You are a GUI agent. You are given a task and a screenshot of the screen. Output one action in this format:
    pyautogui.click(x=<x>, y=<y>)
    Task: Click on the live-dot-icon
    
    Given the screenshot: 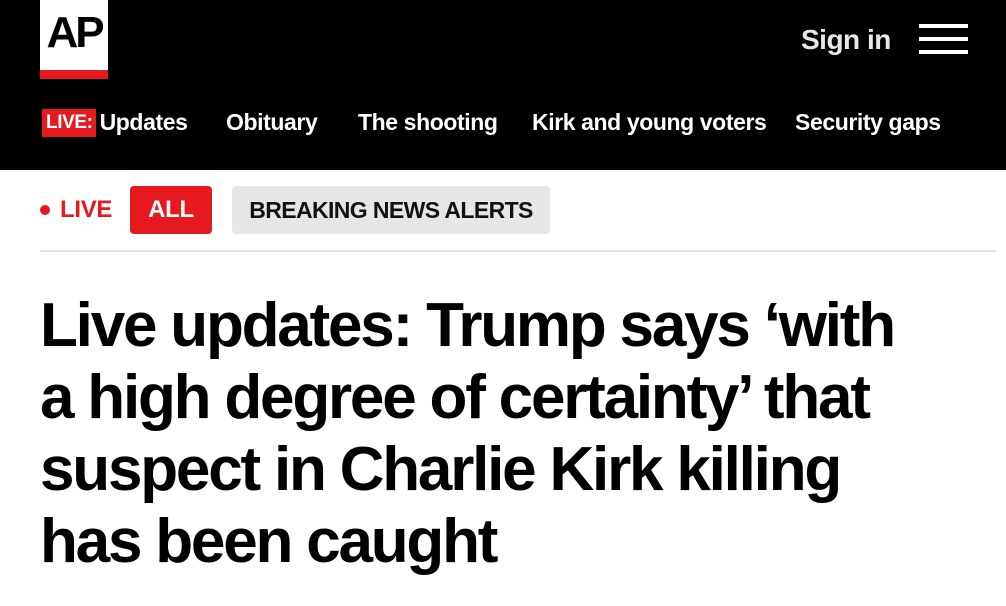 What is the action you would take?
    pyautogui.click(x=45, y=210)
    